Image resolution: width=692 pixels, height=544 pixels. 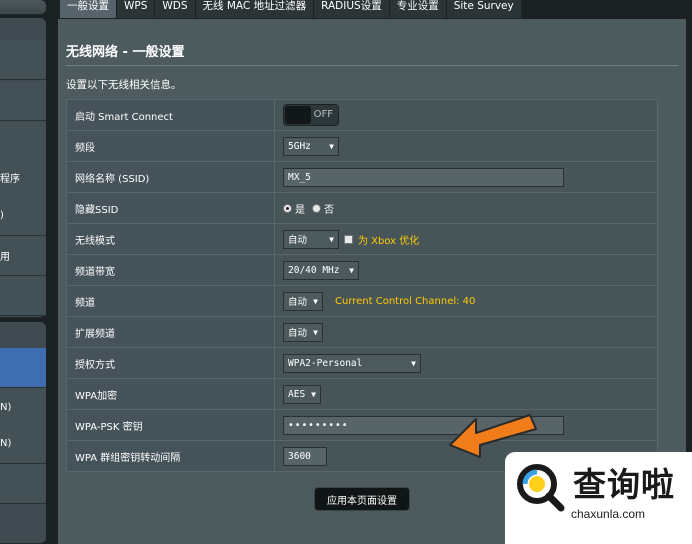 I want to click on smart-connect-cell: OFF, so click(x=466, y=115).